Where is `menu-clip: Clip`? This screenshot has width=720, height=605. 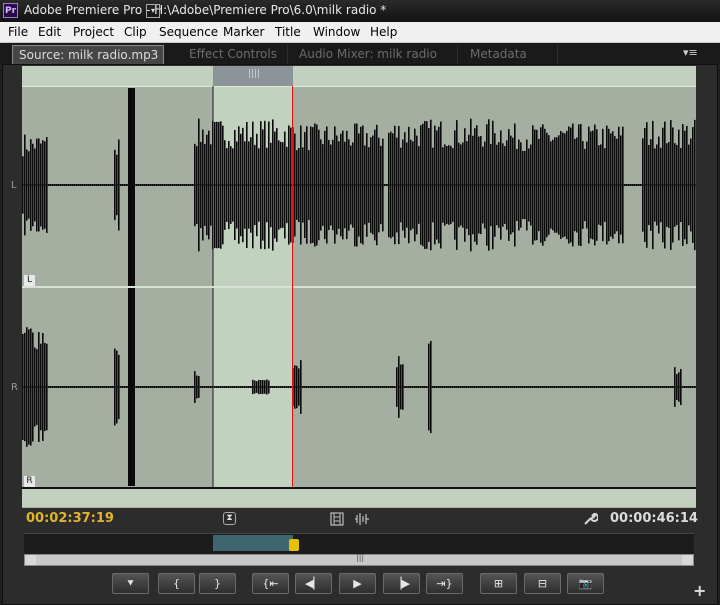 menu-clip: Clip is located at coordinates (135, 32).